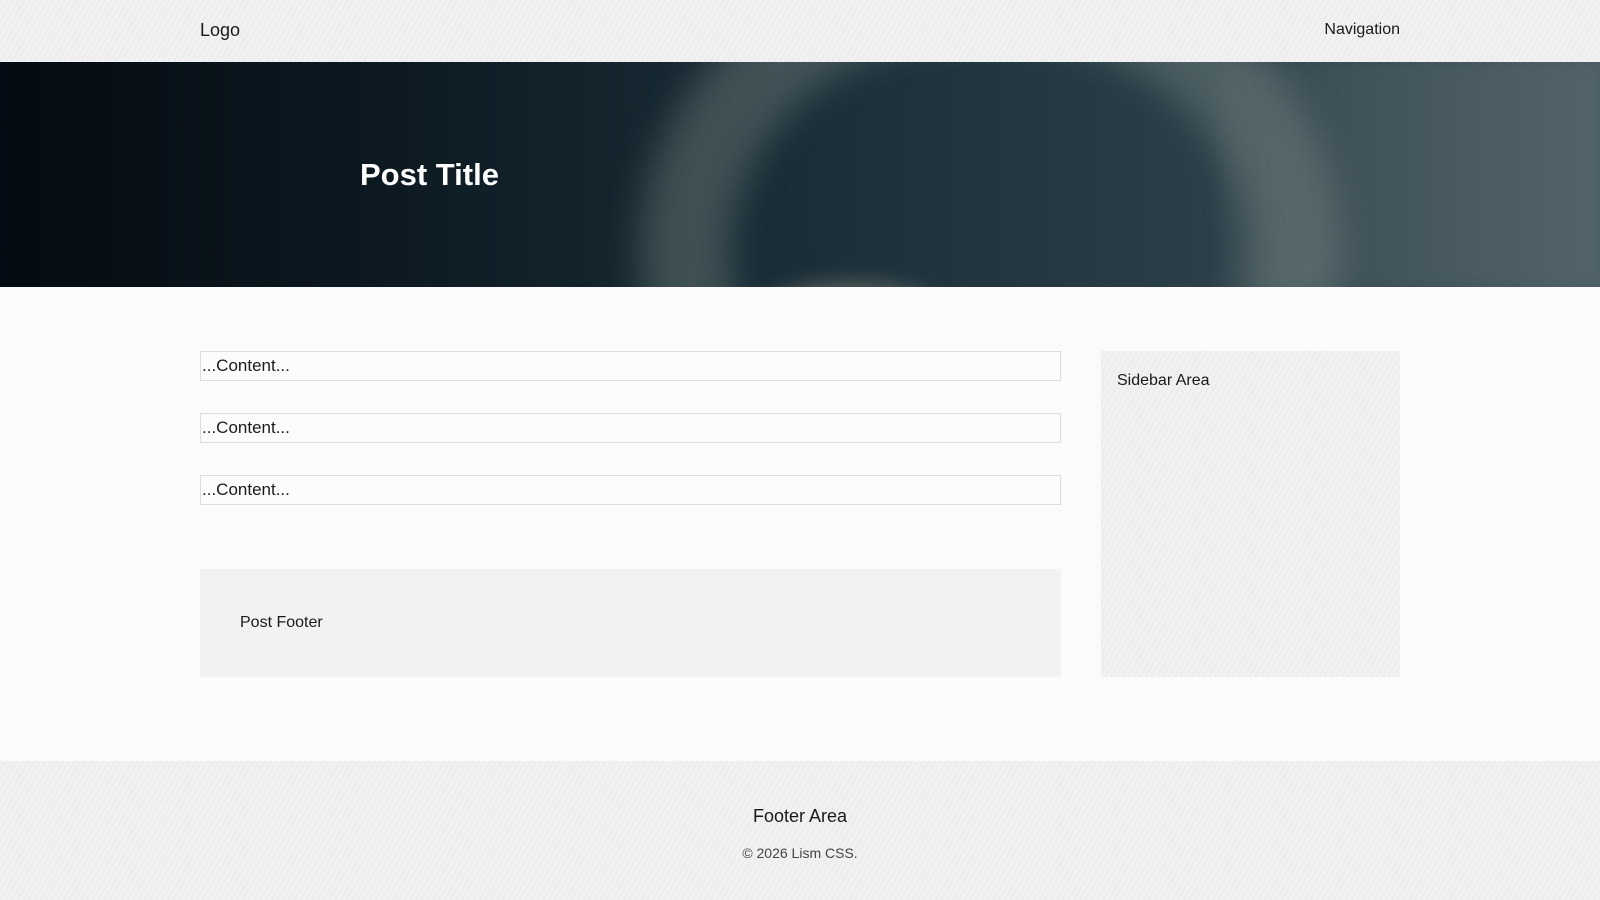 This screenshot has height=900, width=1600. Describe the element at coordinates (990, 174) in the screenshot. I see `hero-background-arc` at that location.